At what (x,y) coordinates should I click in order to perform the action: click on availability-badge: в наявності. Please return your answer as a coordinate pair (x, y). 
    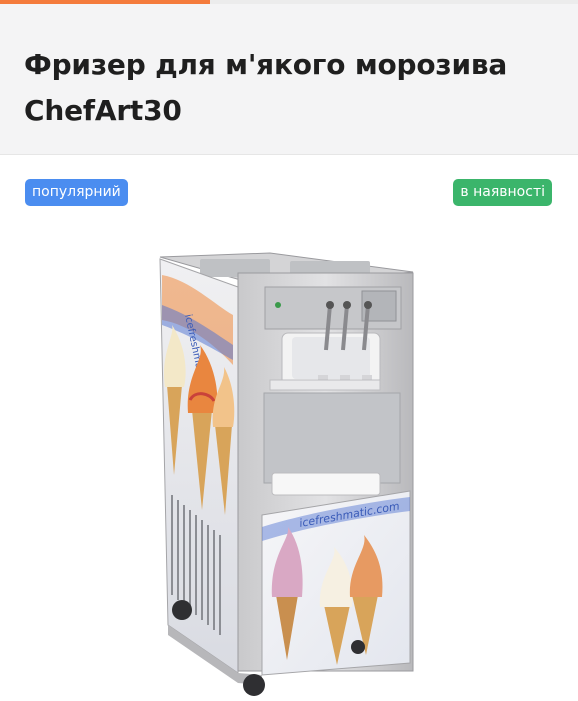
    Looking at the image, I should click on (502, 192).